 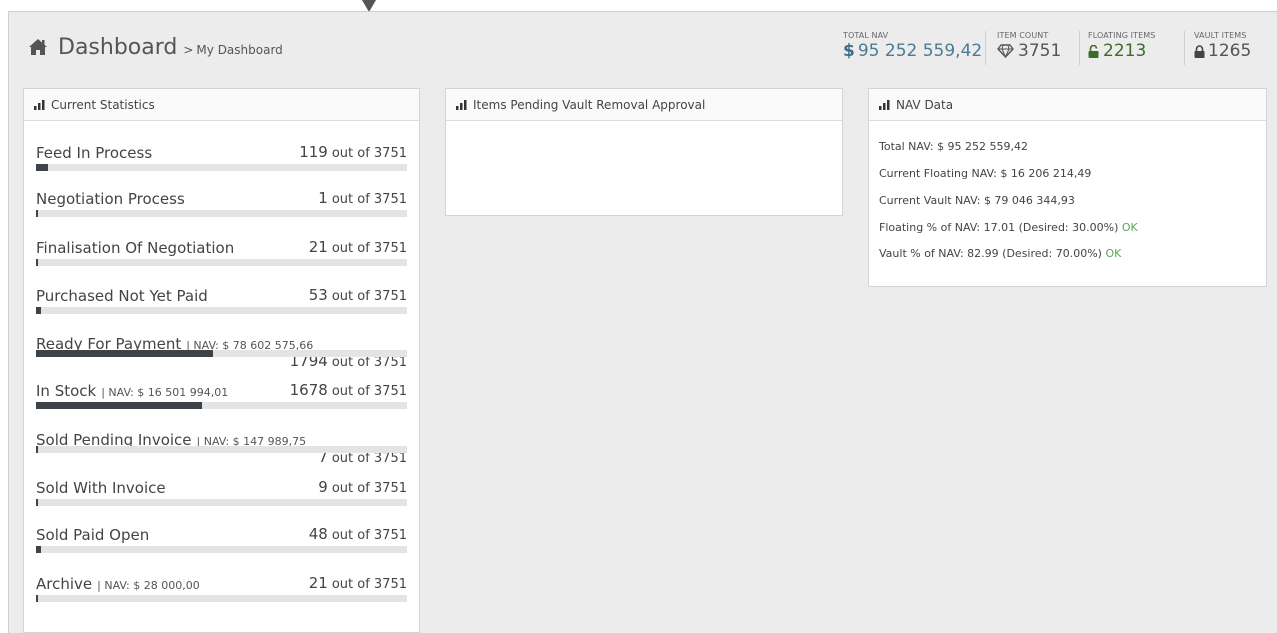 I want to click on panel-title: NAV Data, so click(x=925, y=104).